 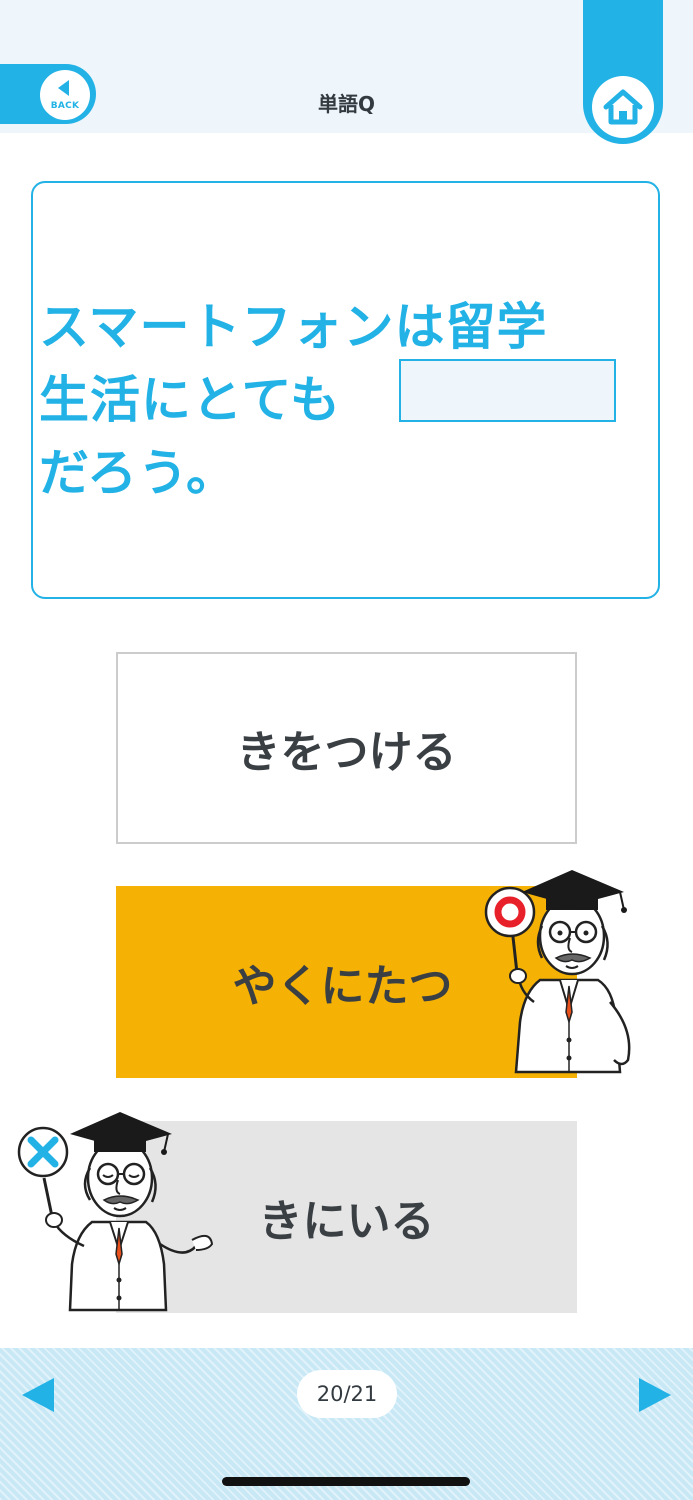 What do you see at coordinates (346, 1481) in the screenshot?
I see `home-indicator` at bounding box center [346, 1481].